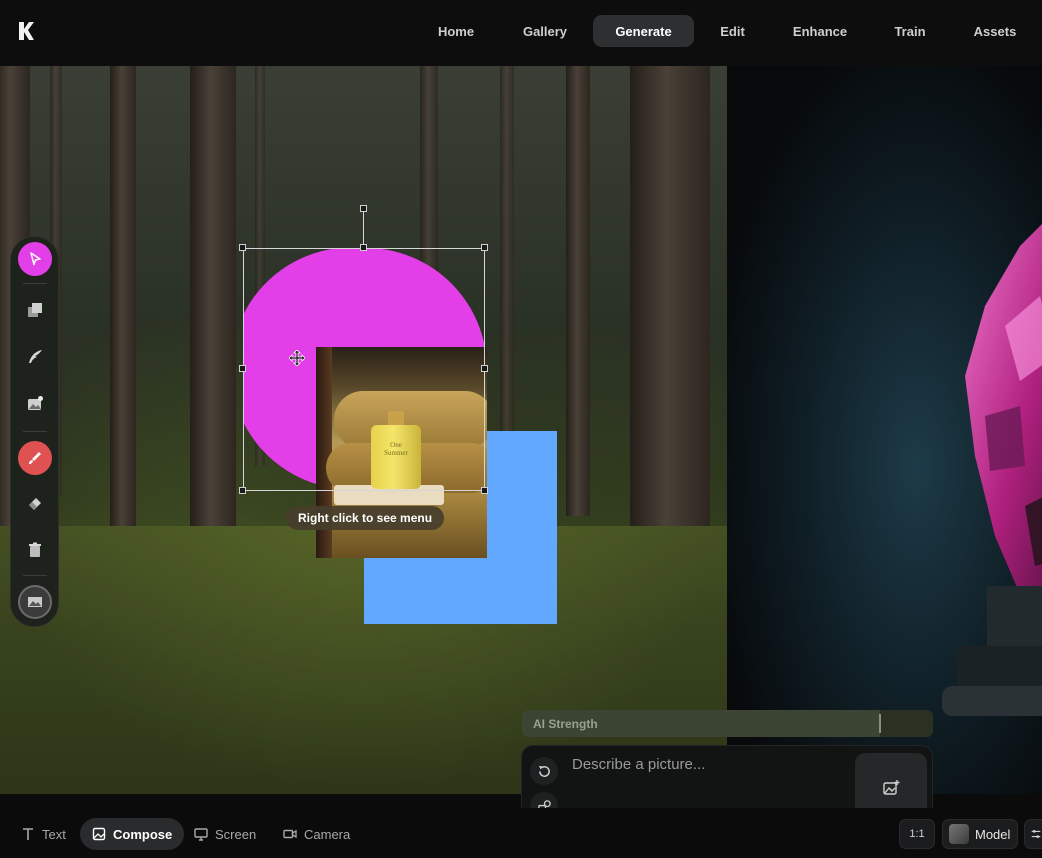 The height and width of the screenshot is (858, 1042). I want to click on trash-icon, so click(35, 549).